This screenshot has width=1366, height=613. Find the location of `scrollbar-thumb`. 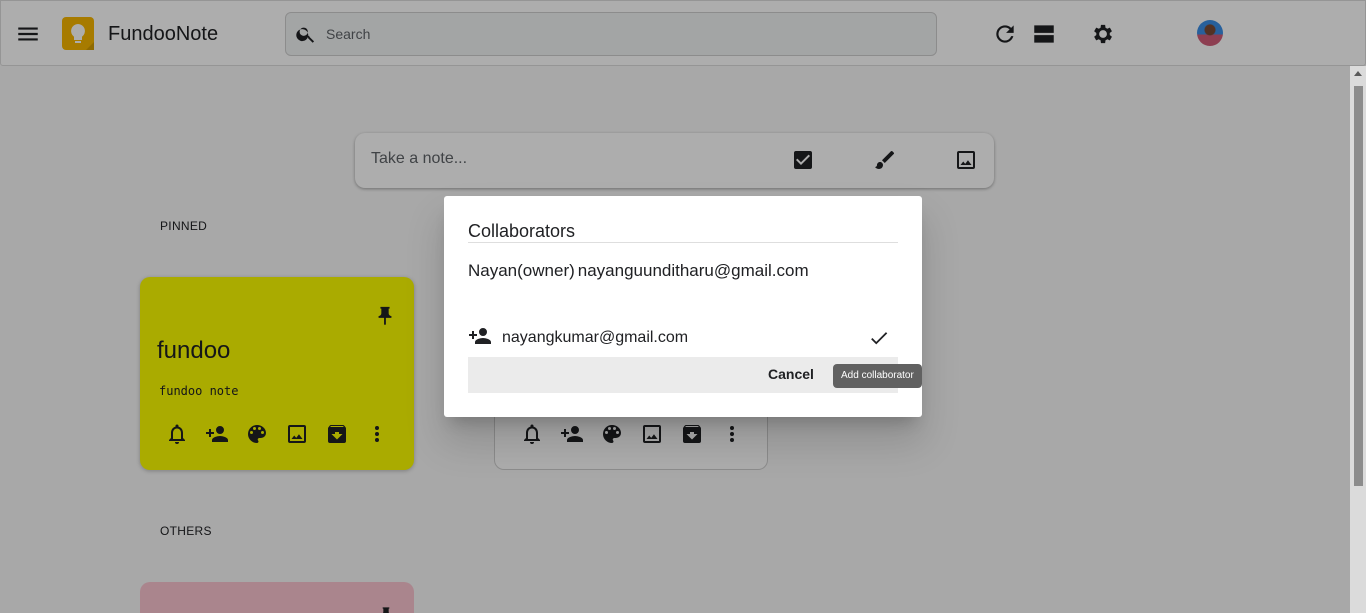

scrollbar-thumb is located at coordinates (1358, 286).